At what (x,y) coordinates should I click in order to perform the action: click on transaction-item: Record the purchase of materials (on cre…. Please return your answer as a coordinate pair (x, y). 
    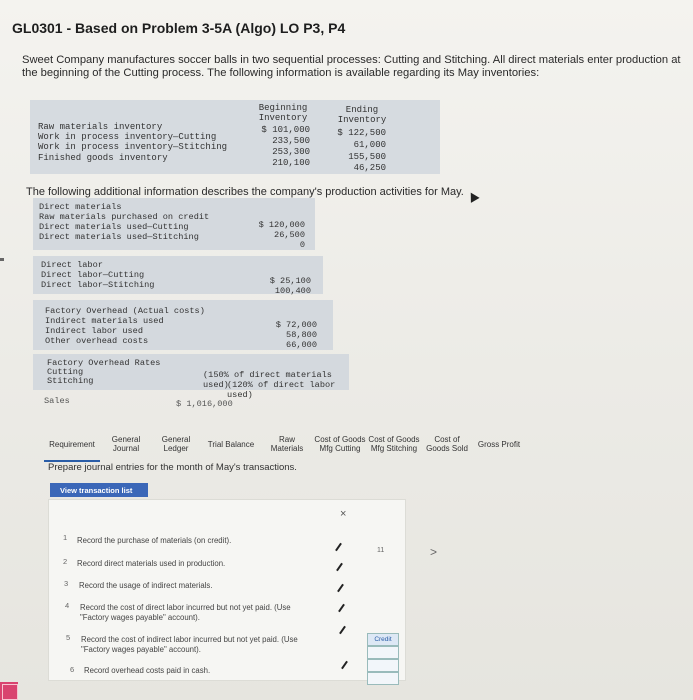
    Looking at the image, I should click on (202, 541).